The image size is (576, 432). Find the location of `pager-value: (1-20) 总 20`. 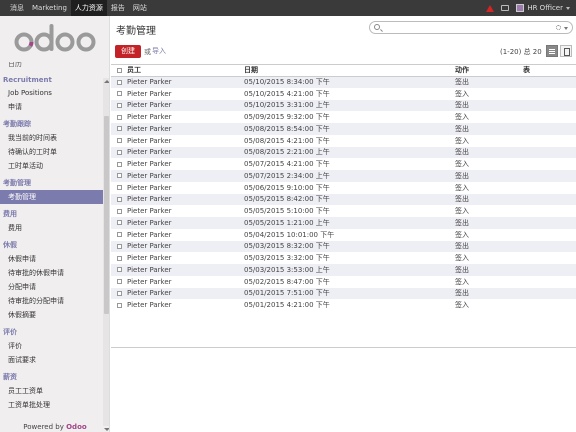

pager-value: (1-20) 总 20 is located at coordinates (521, 52).